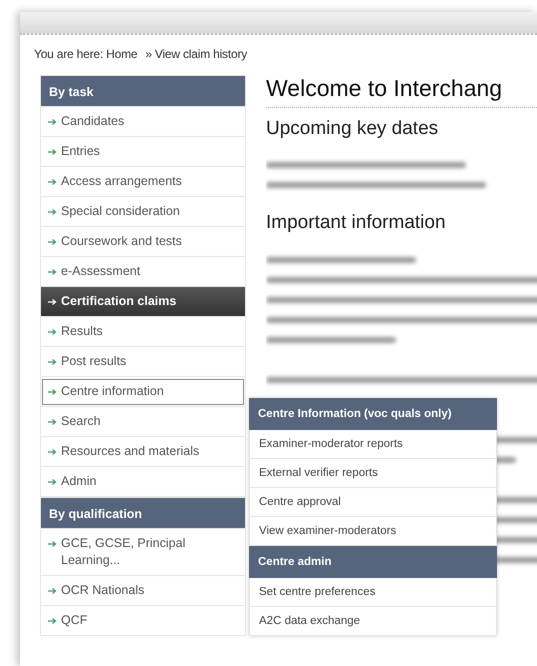  Describe the element at coordinates (201, 54) in the screenshot. I see `breadcrumb-current: View claim history` at that location.